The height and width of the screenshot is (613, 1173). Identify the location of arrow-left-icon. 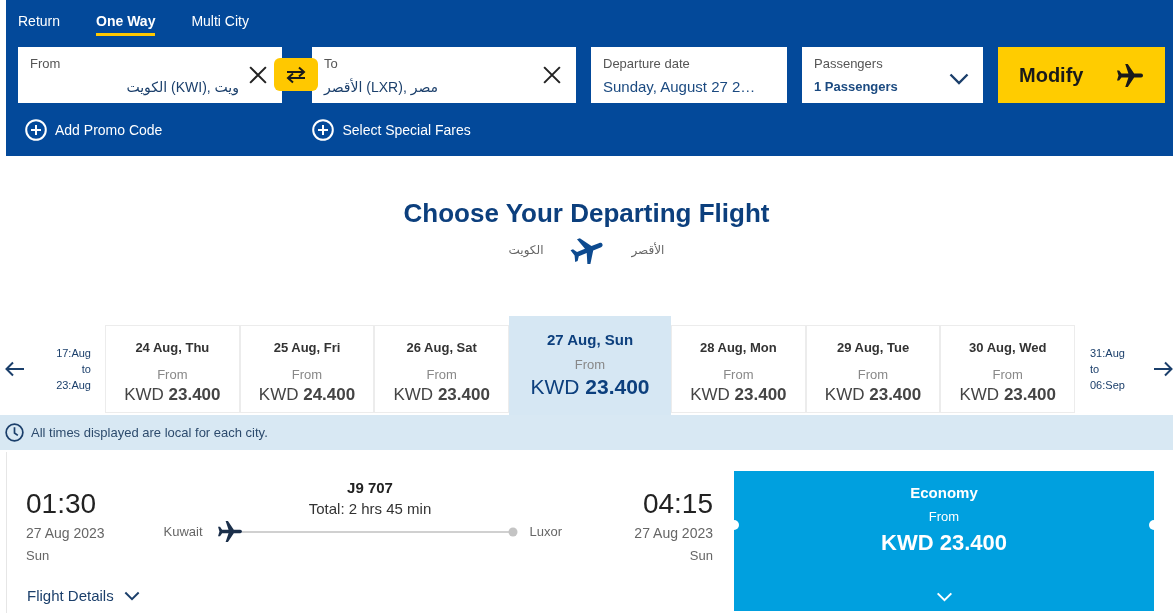
(15, 369).